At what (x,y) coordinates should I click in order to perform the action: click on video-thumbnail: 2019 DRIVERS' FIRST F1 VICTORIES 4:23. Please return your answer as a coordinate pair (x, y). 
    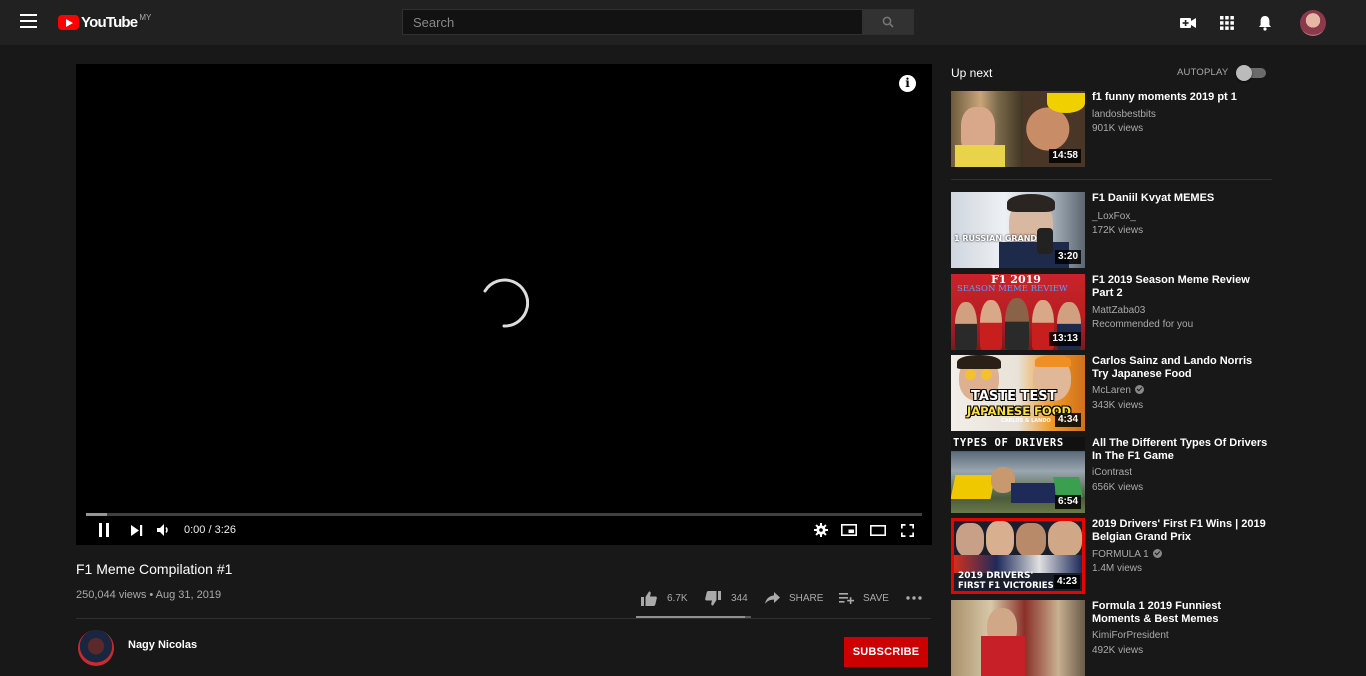
    Looking at the image, I should click on (1018, 556).